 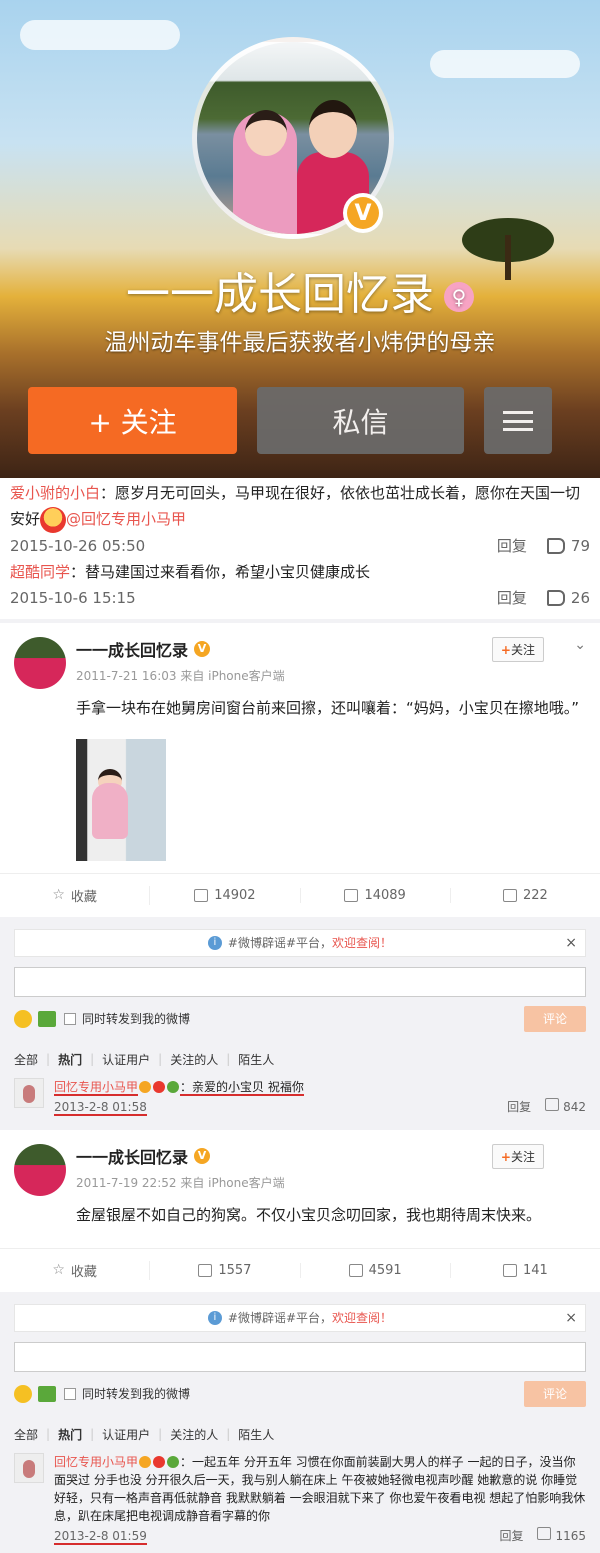 I want to click on comment-time: 2013-2-8 01:58, so click(x=100, y=1107).